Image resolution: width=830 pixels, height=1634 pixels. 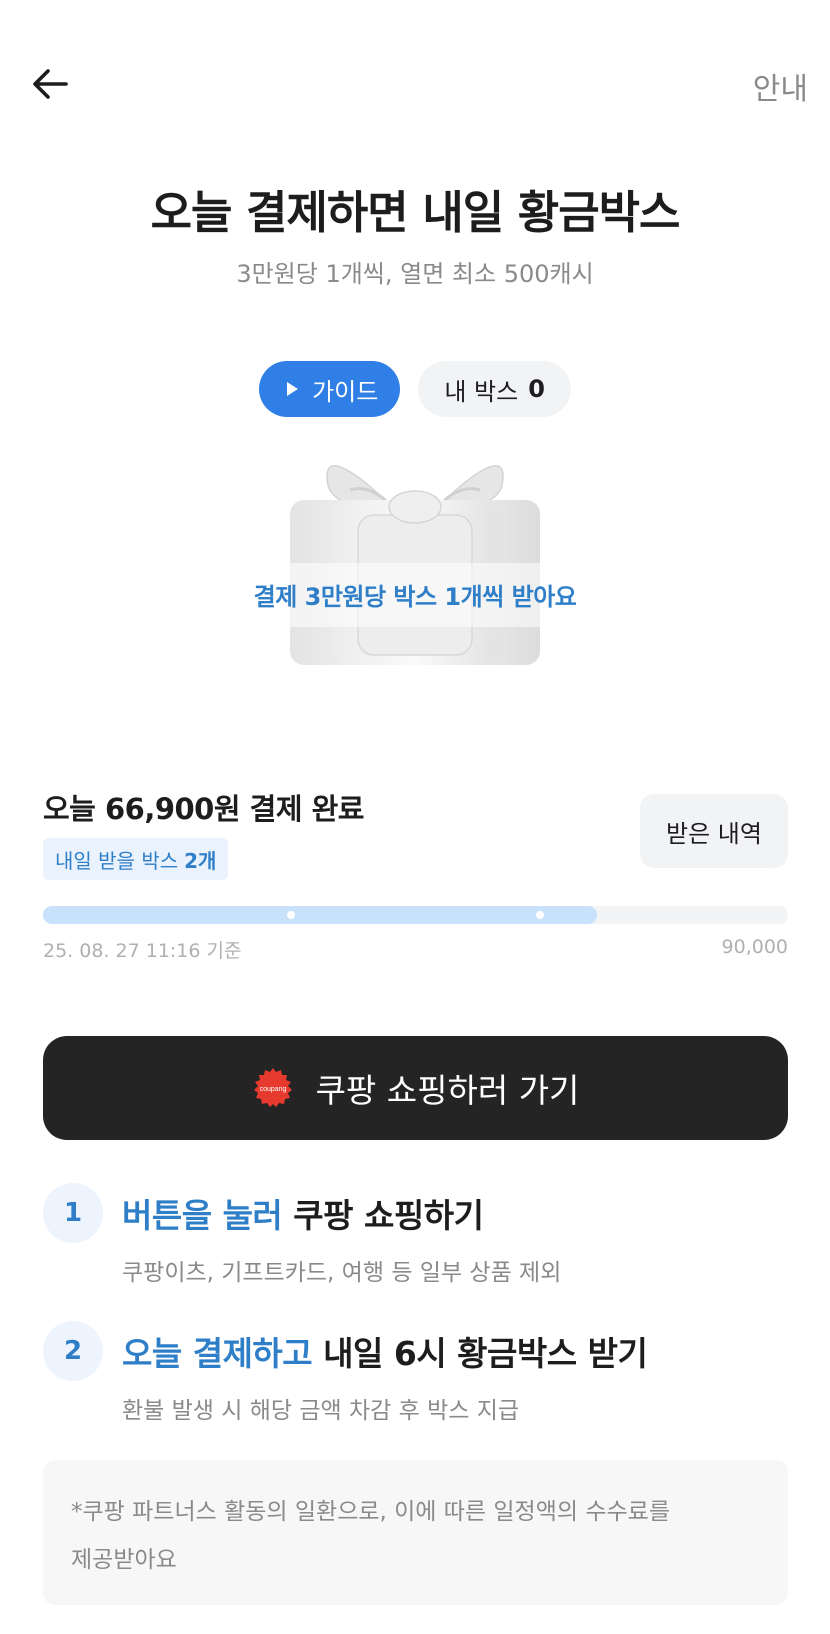 I want to click on notice-line-2: 제공받아요, so click(x=124, y=1560).